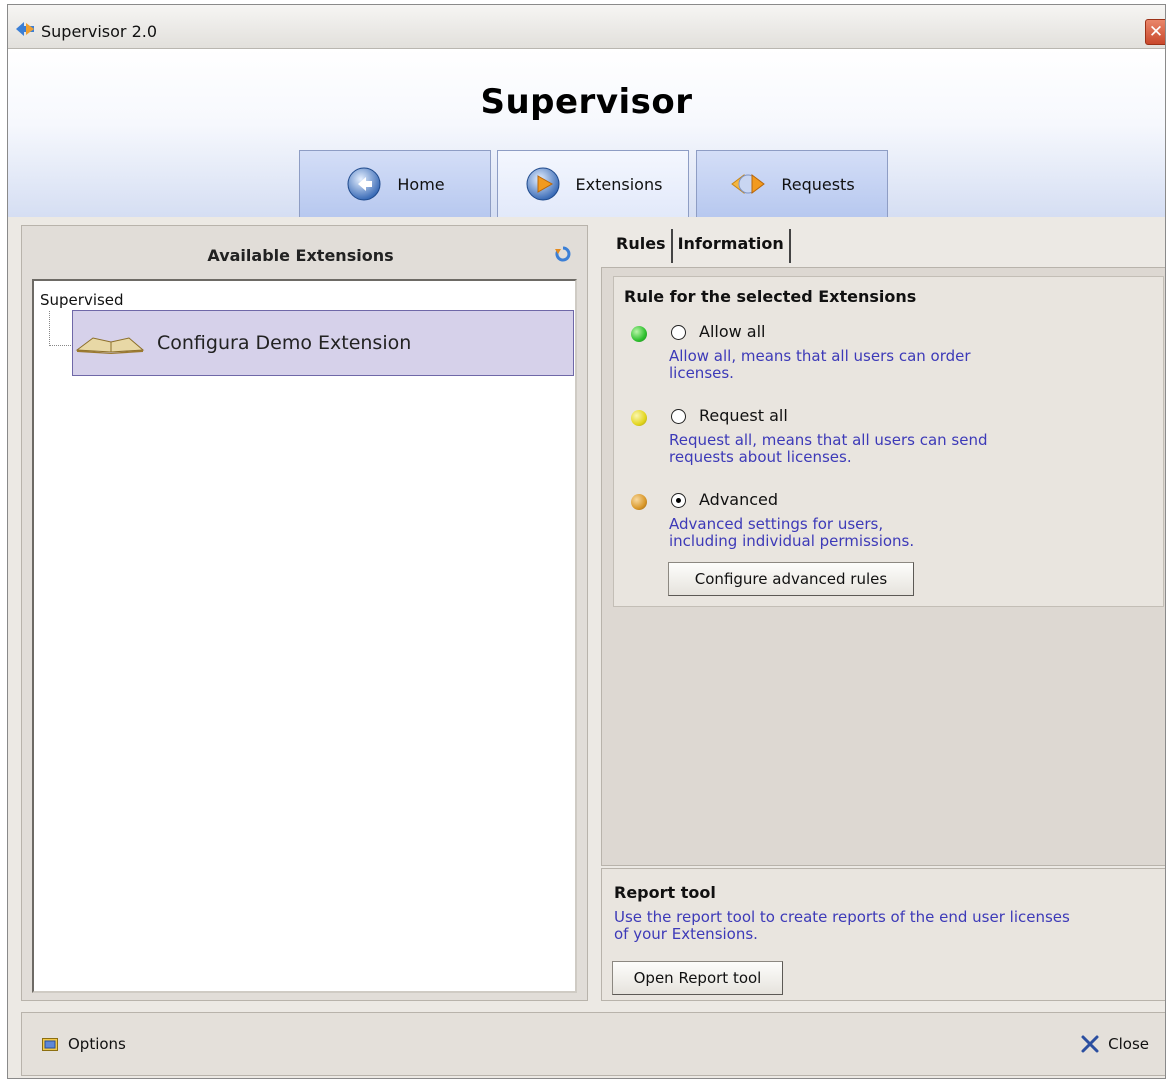 This screenshot has width=1166, height=1079. I want to click on extensions-icon, so click(543, 184).